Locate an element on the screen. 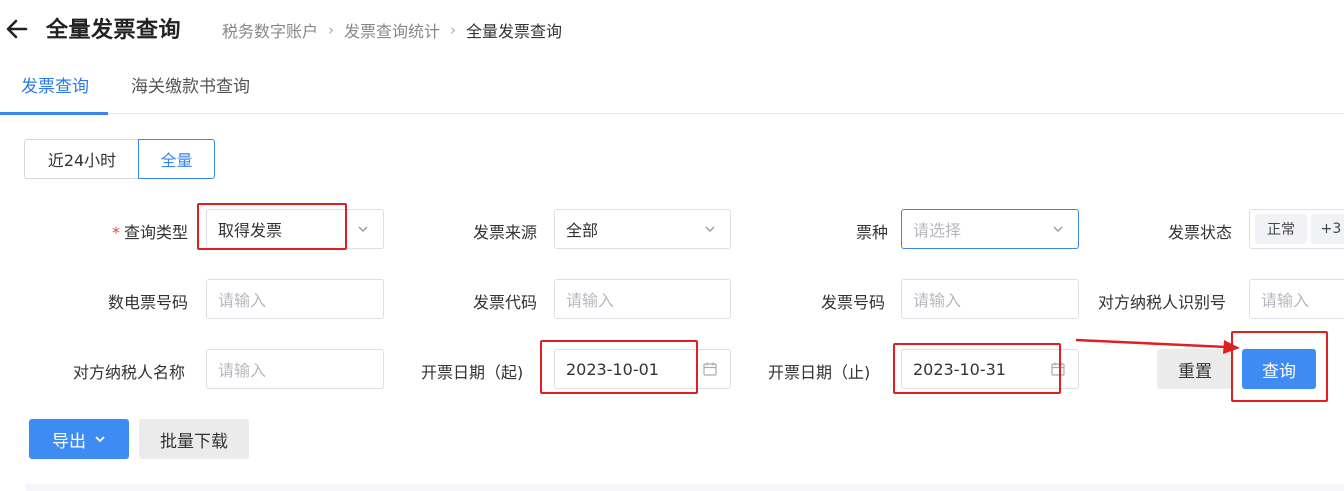  query-button: 查询 is located at coordinates (1279, 369).